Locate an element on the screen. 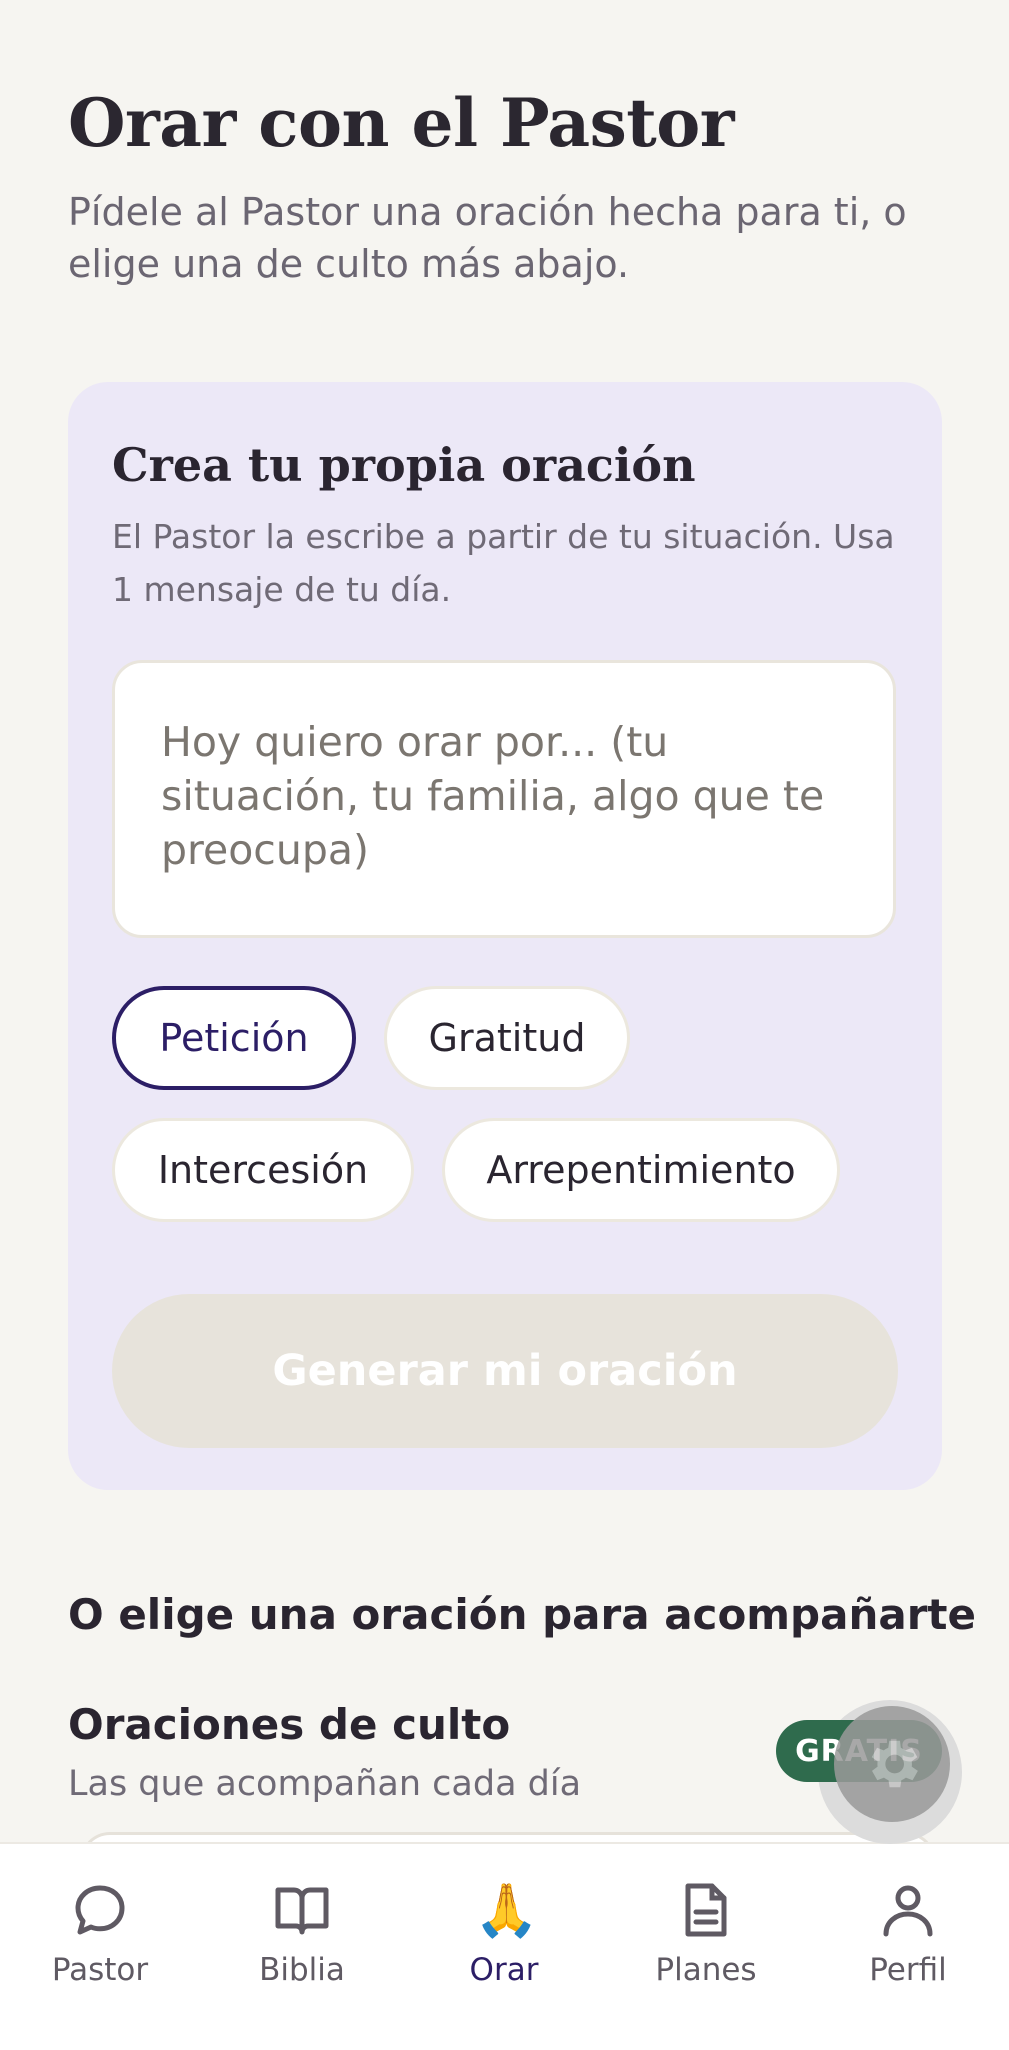 This screenshot has width=1009, height=2050. subsection-description: Las que acompañan cada día is located at coordinates (325, 1784).